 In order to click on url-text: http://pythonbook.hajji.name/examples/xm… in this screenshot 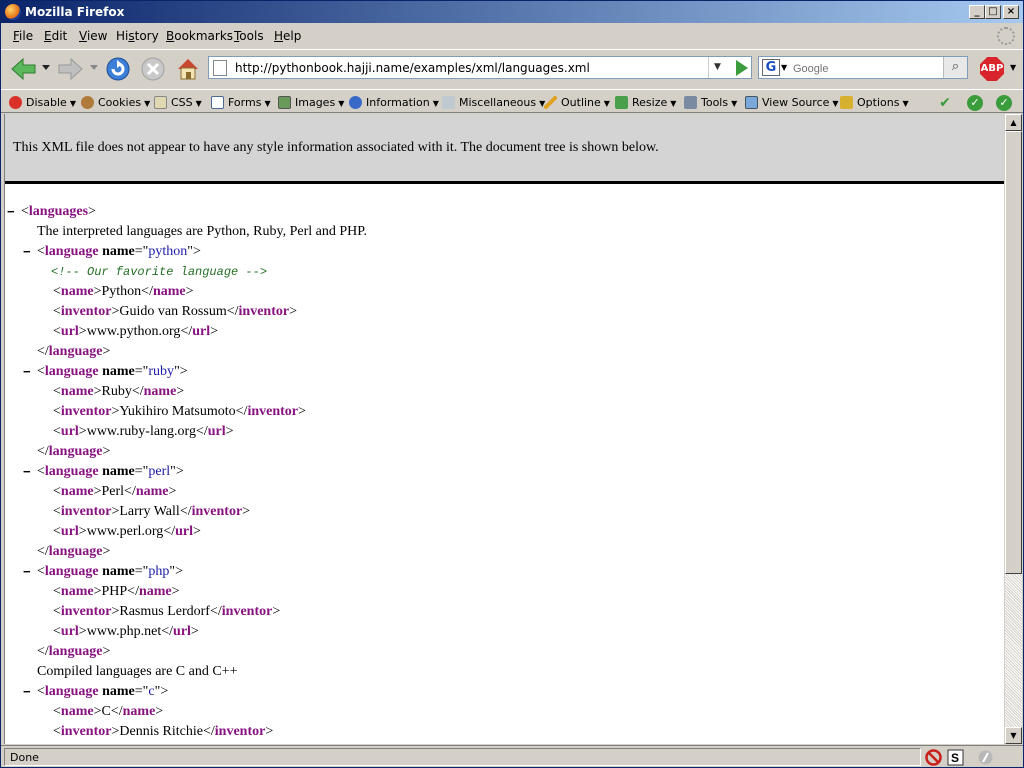, I will do `click(412, 68)`.